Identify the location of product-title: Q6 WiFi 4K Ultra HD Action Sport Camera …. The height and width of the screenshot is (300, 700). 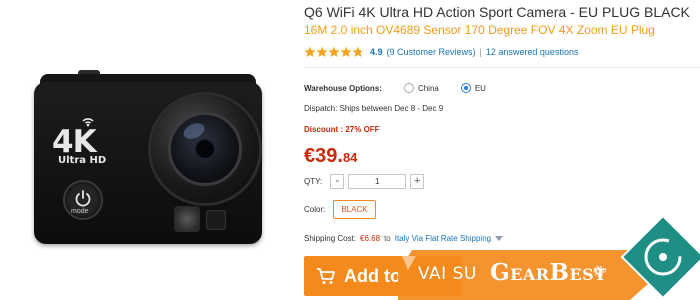
(497, 12).